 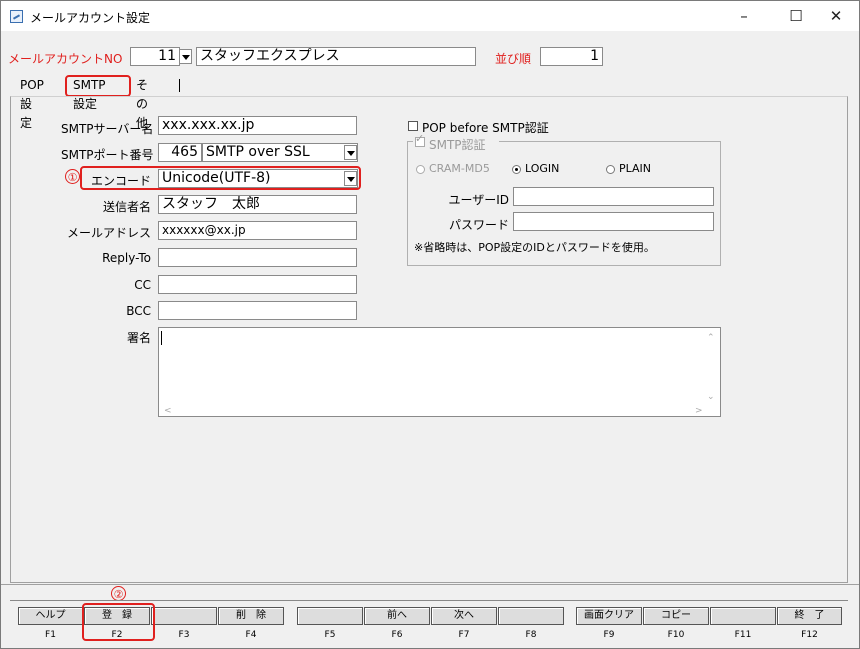 I want to click on f5-key-label: F5, so click(x=330, y=635).